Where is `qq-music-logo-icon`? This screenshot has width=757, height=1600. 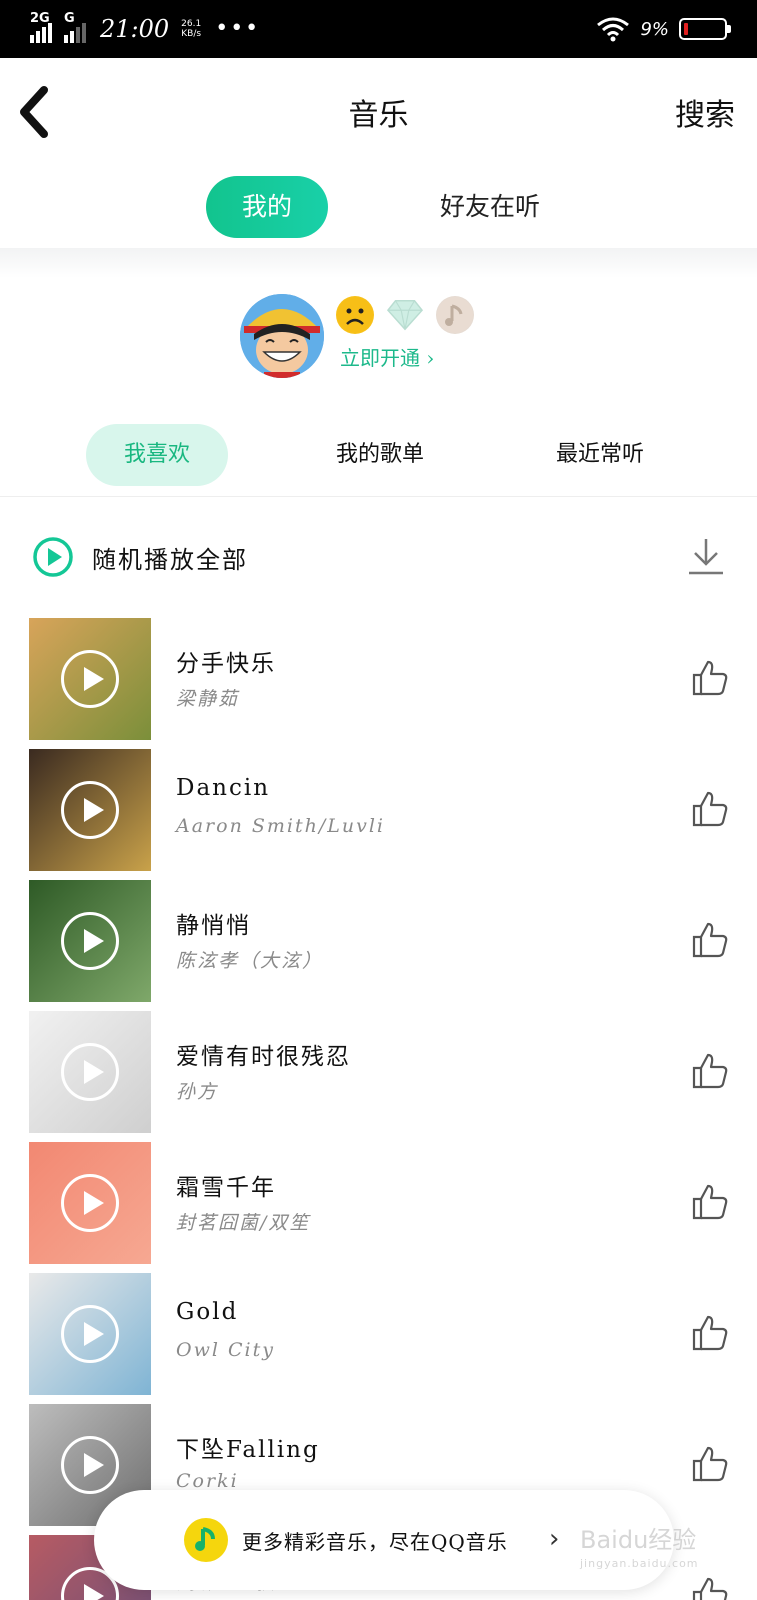 qq-music-logo-icon is located at coordinates (206, 1540).